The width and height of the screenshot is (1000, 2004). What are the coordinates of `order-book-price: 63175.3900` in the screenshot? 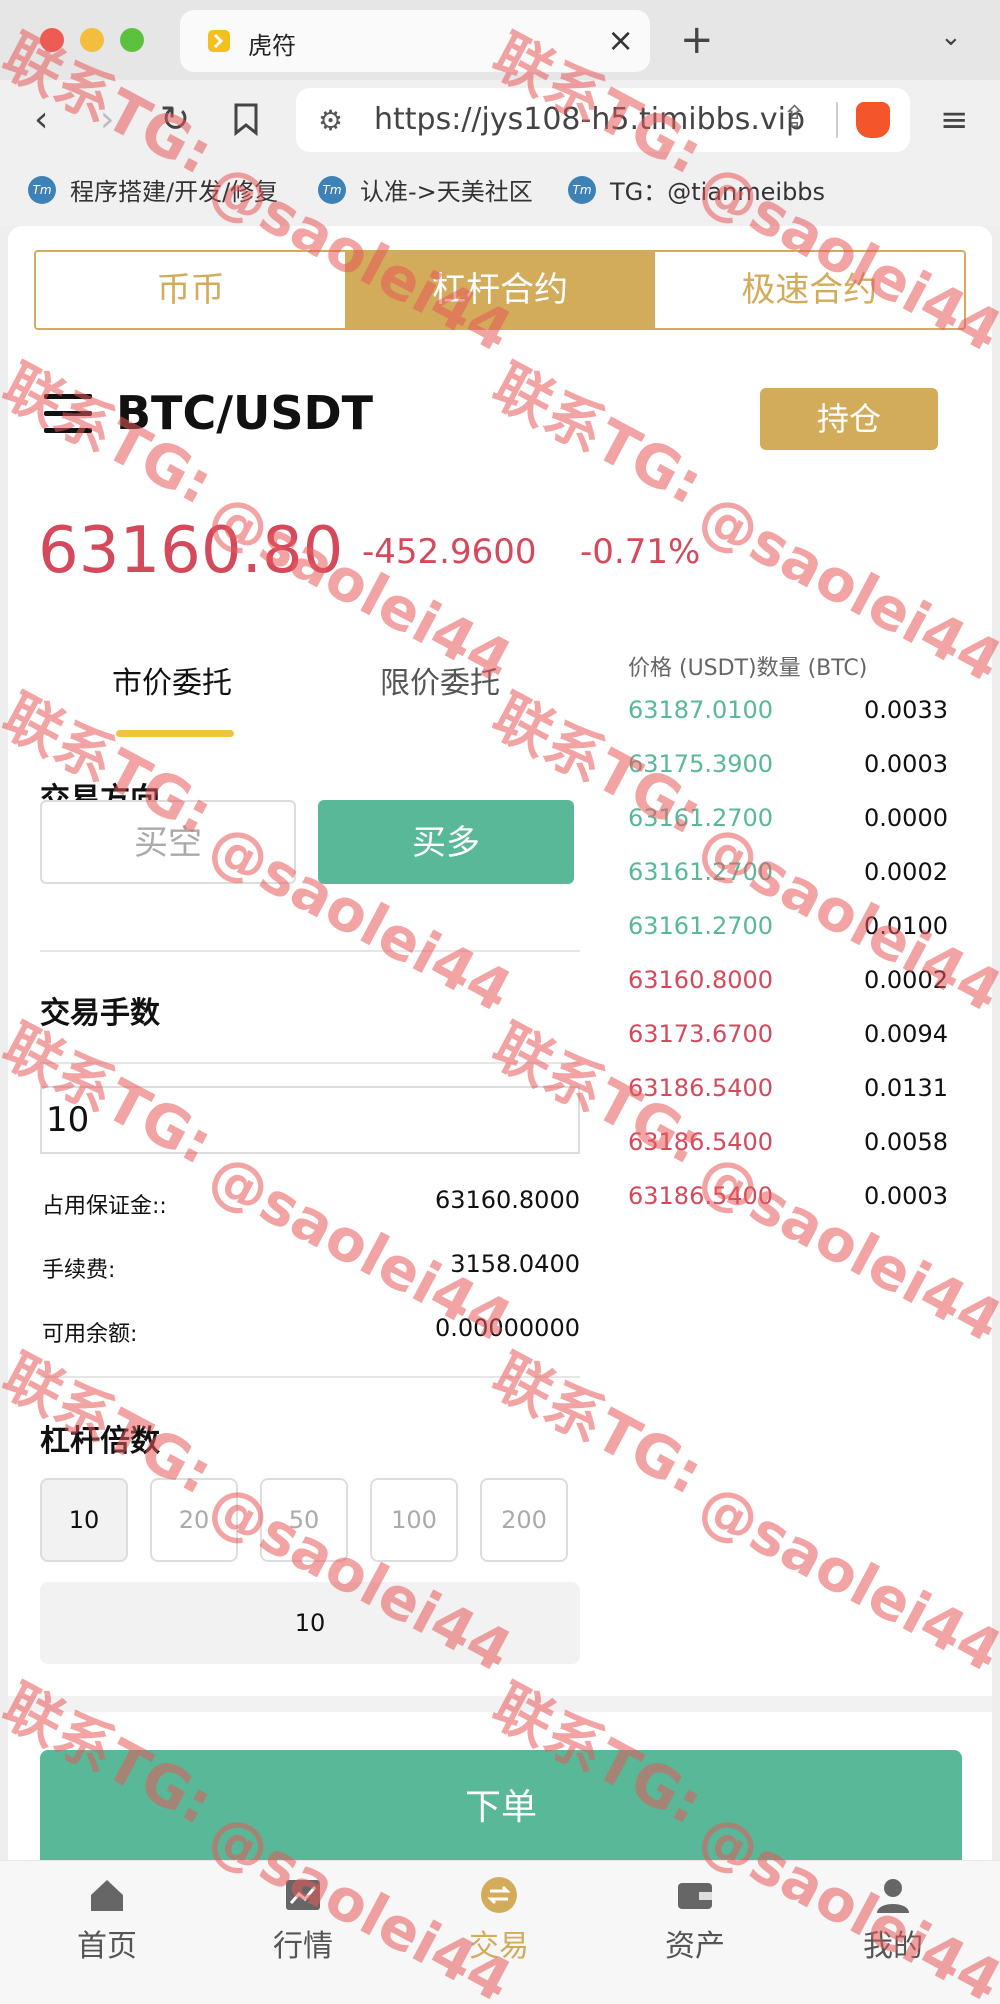 It's located at (701, 764).